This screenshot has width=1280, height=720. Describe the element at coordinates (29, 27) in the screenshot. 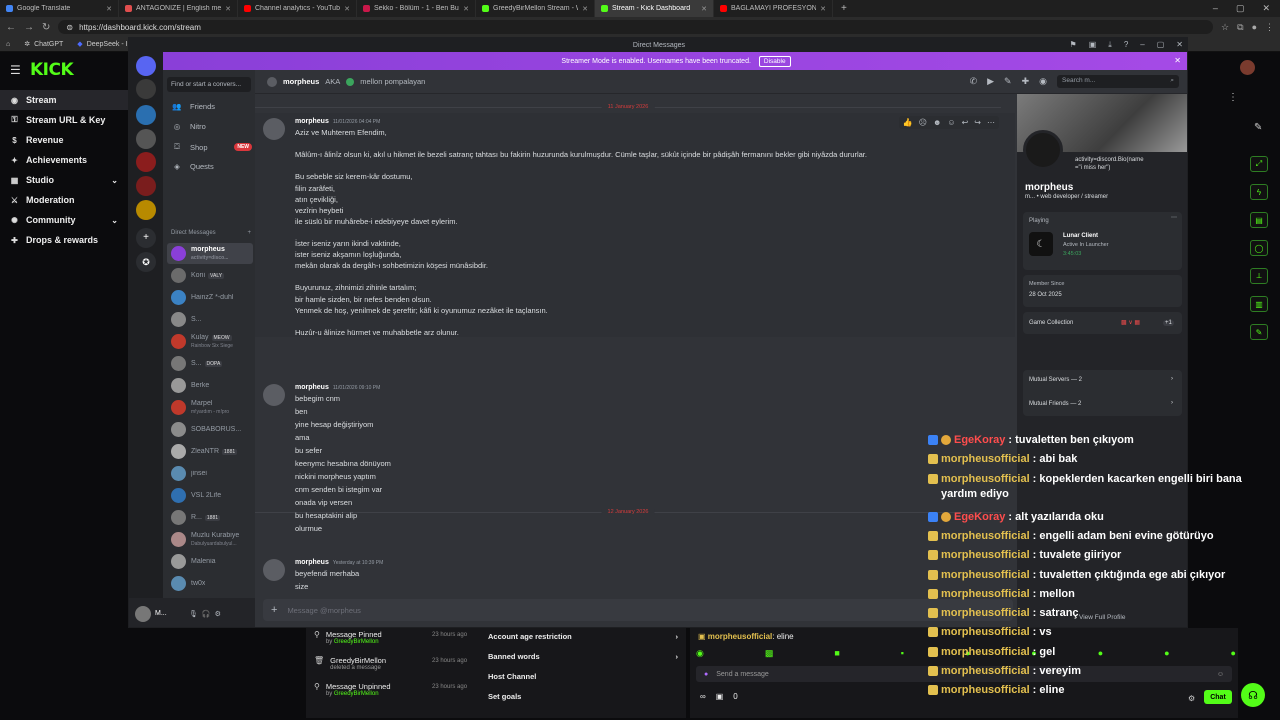

I see `forward-icon: →` at that location.